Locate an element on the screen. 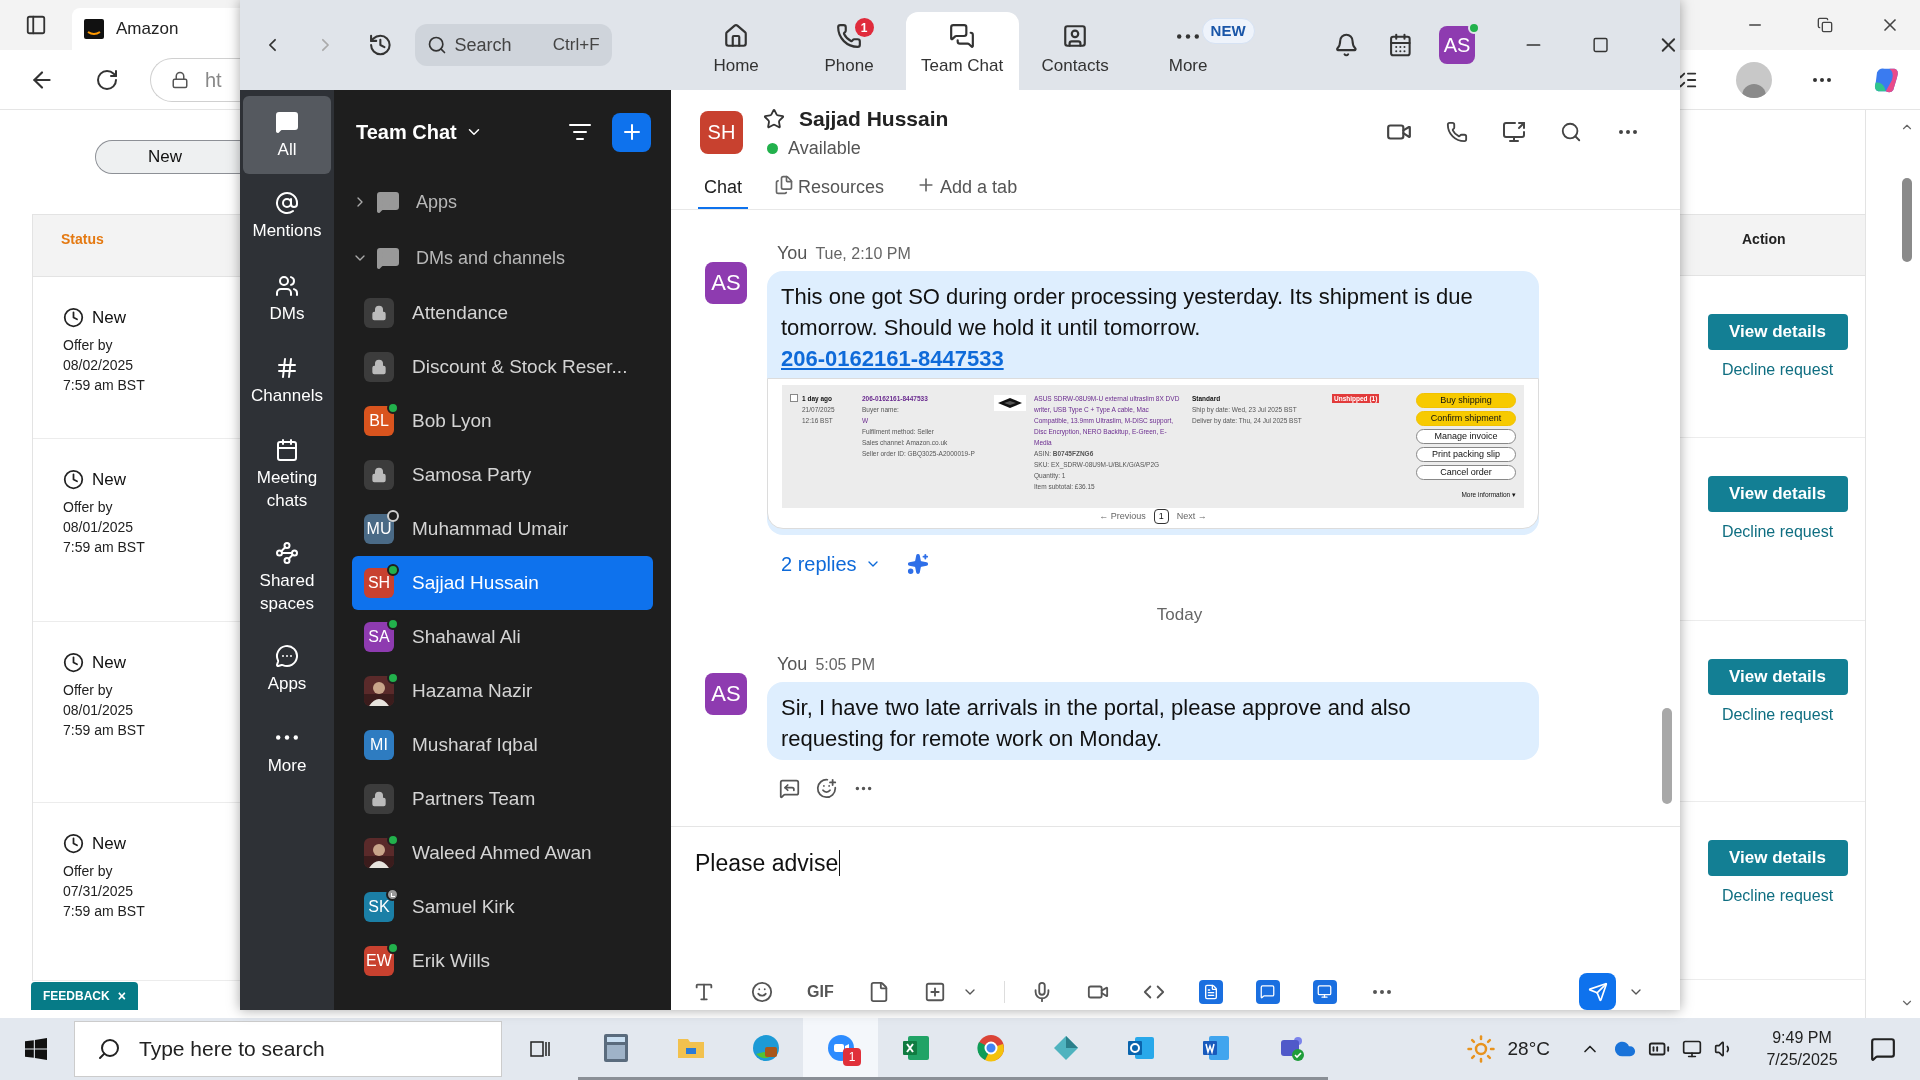 Image resolution: width=1920 pixels, height=1080 pixels. section-header: DMs and channels is located at coordinates (502, 258).